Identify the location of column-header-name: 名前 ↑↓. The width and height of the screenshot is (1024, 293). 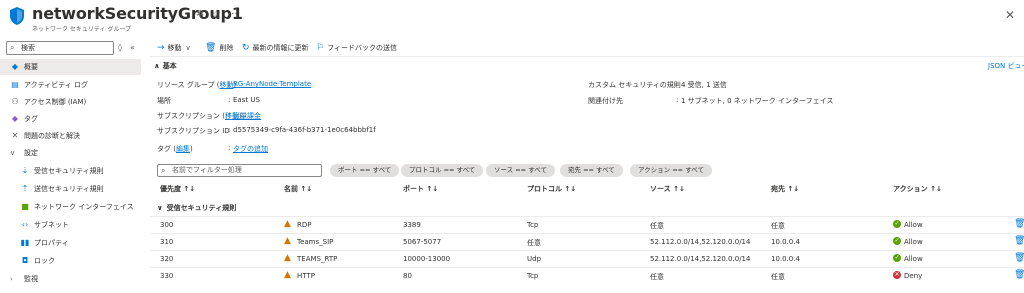
(298, 189).